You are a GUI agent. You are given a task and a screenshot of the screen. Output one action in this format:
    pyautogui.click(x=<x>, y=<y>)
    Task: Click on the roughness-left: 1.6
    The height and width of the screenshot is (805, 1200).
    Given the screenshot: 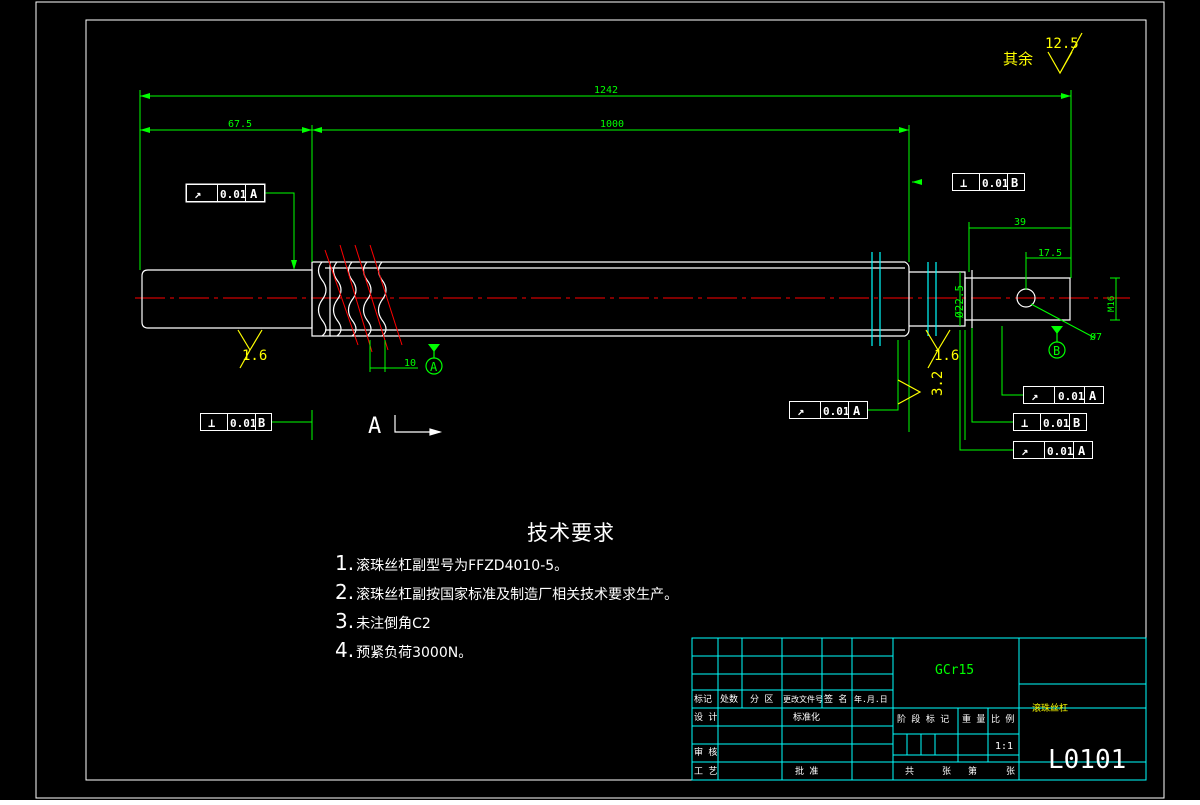 What is the action you would take?
    pyautogui.click(x=254, y=356)
    